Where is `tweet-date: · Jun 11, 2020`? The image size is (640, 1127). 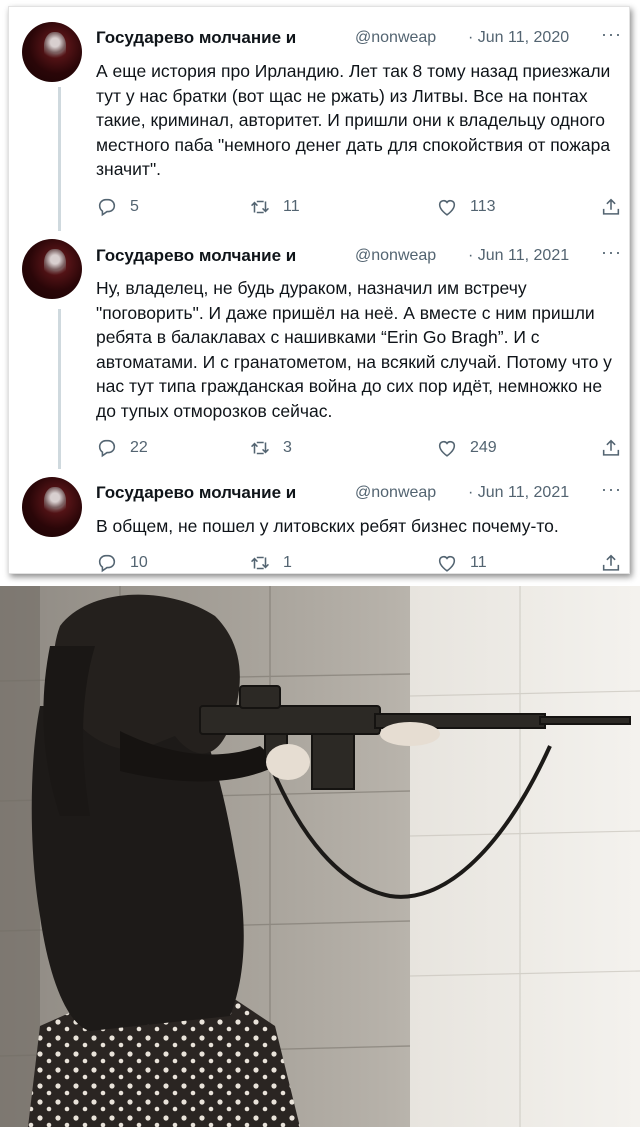 tweet-date: · Jun 11, 2020 is located at coordinates (518, 38).